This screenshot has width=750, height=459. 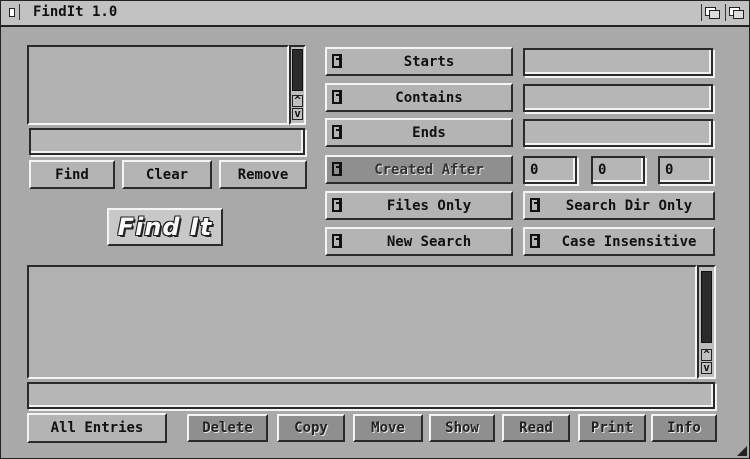 I want to click on all-entries-label: All Entries, so click(x=97, y=428).